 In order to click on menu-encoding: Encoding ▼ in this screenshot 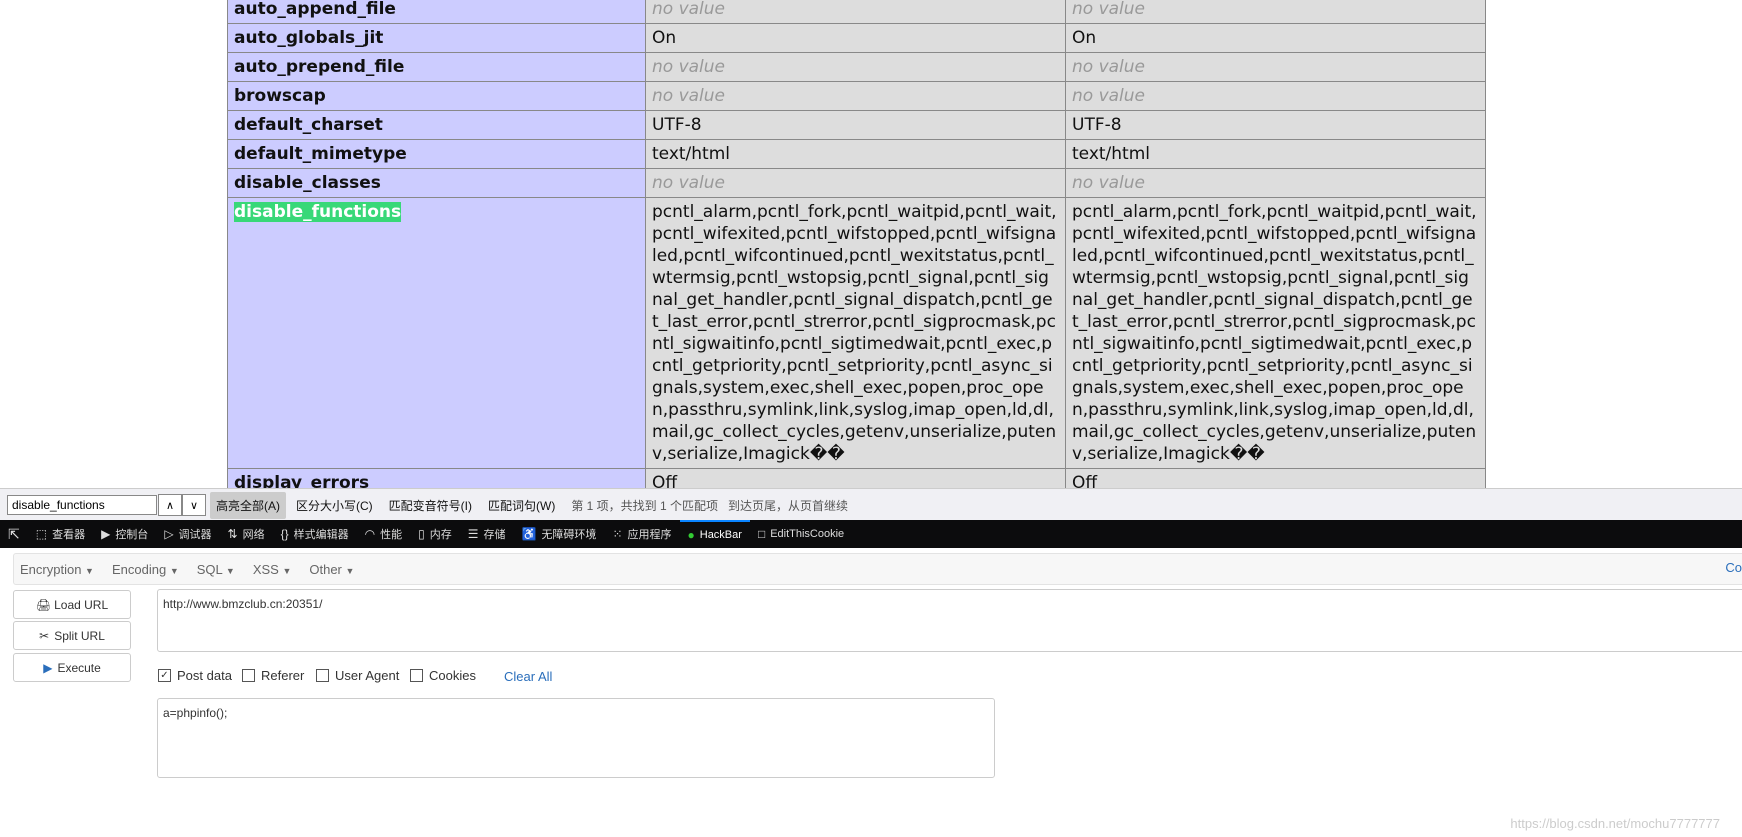, I will do `click(145, 569)`.